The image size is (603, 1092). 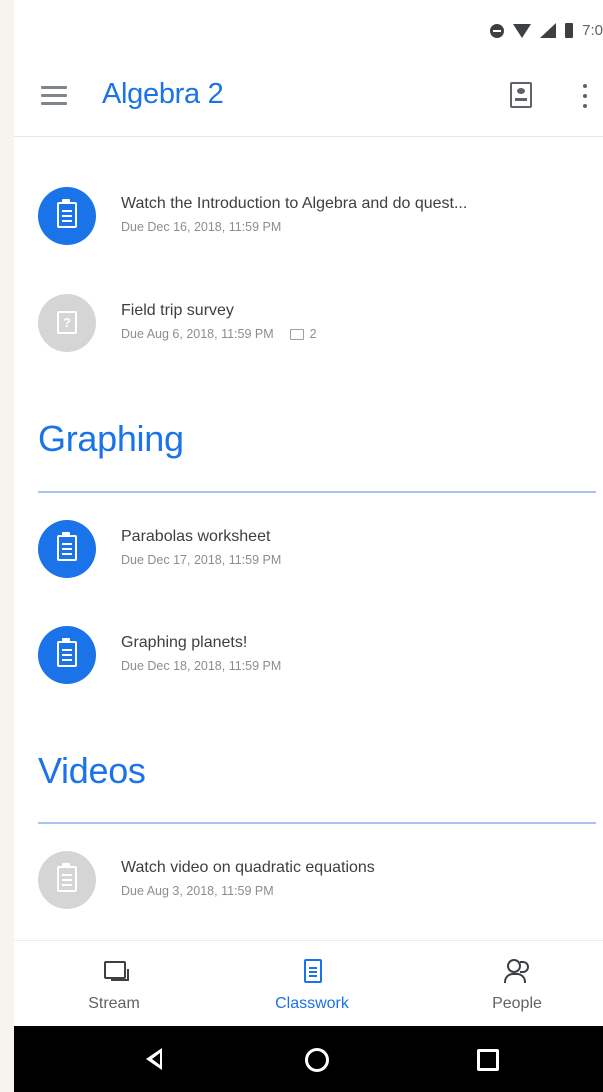 What do you see at coordinates (111, 439) in the screenshot?
I see `topic-title-graphing: Graphing` at bounding box center [111, 439].